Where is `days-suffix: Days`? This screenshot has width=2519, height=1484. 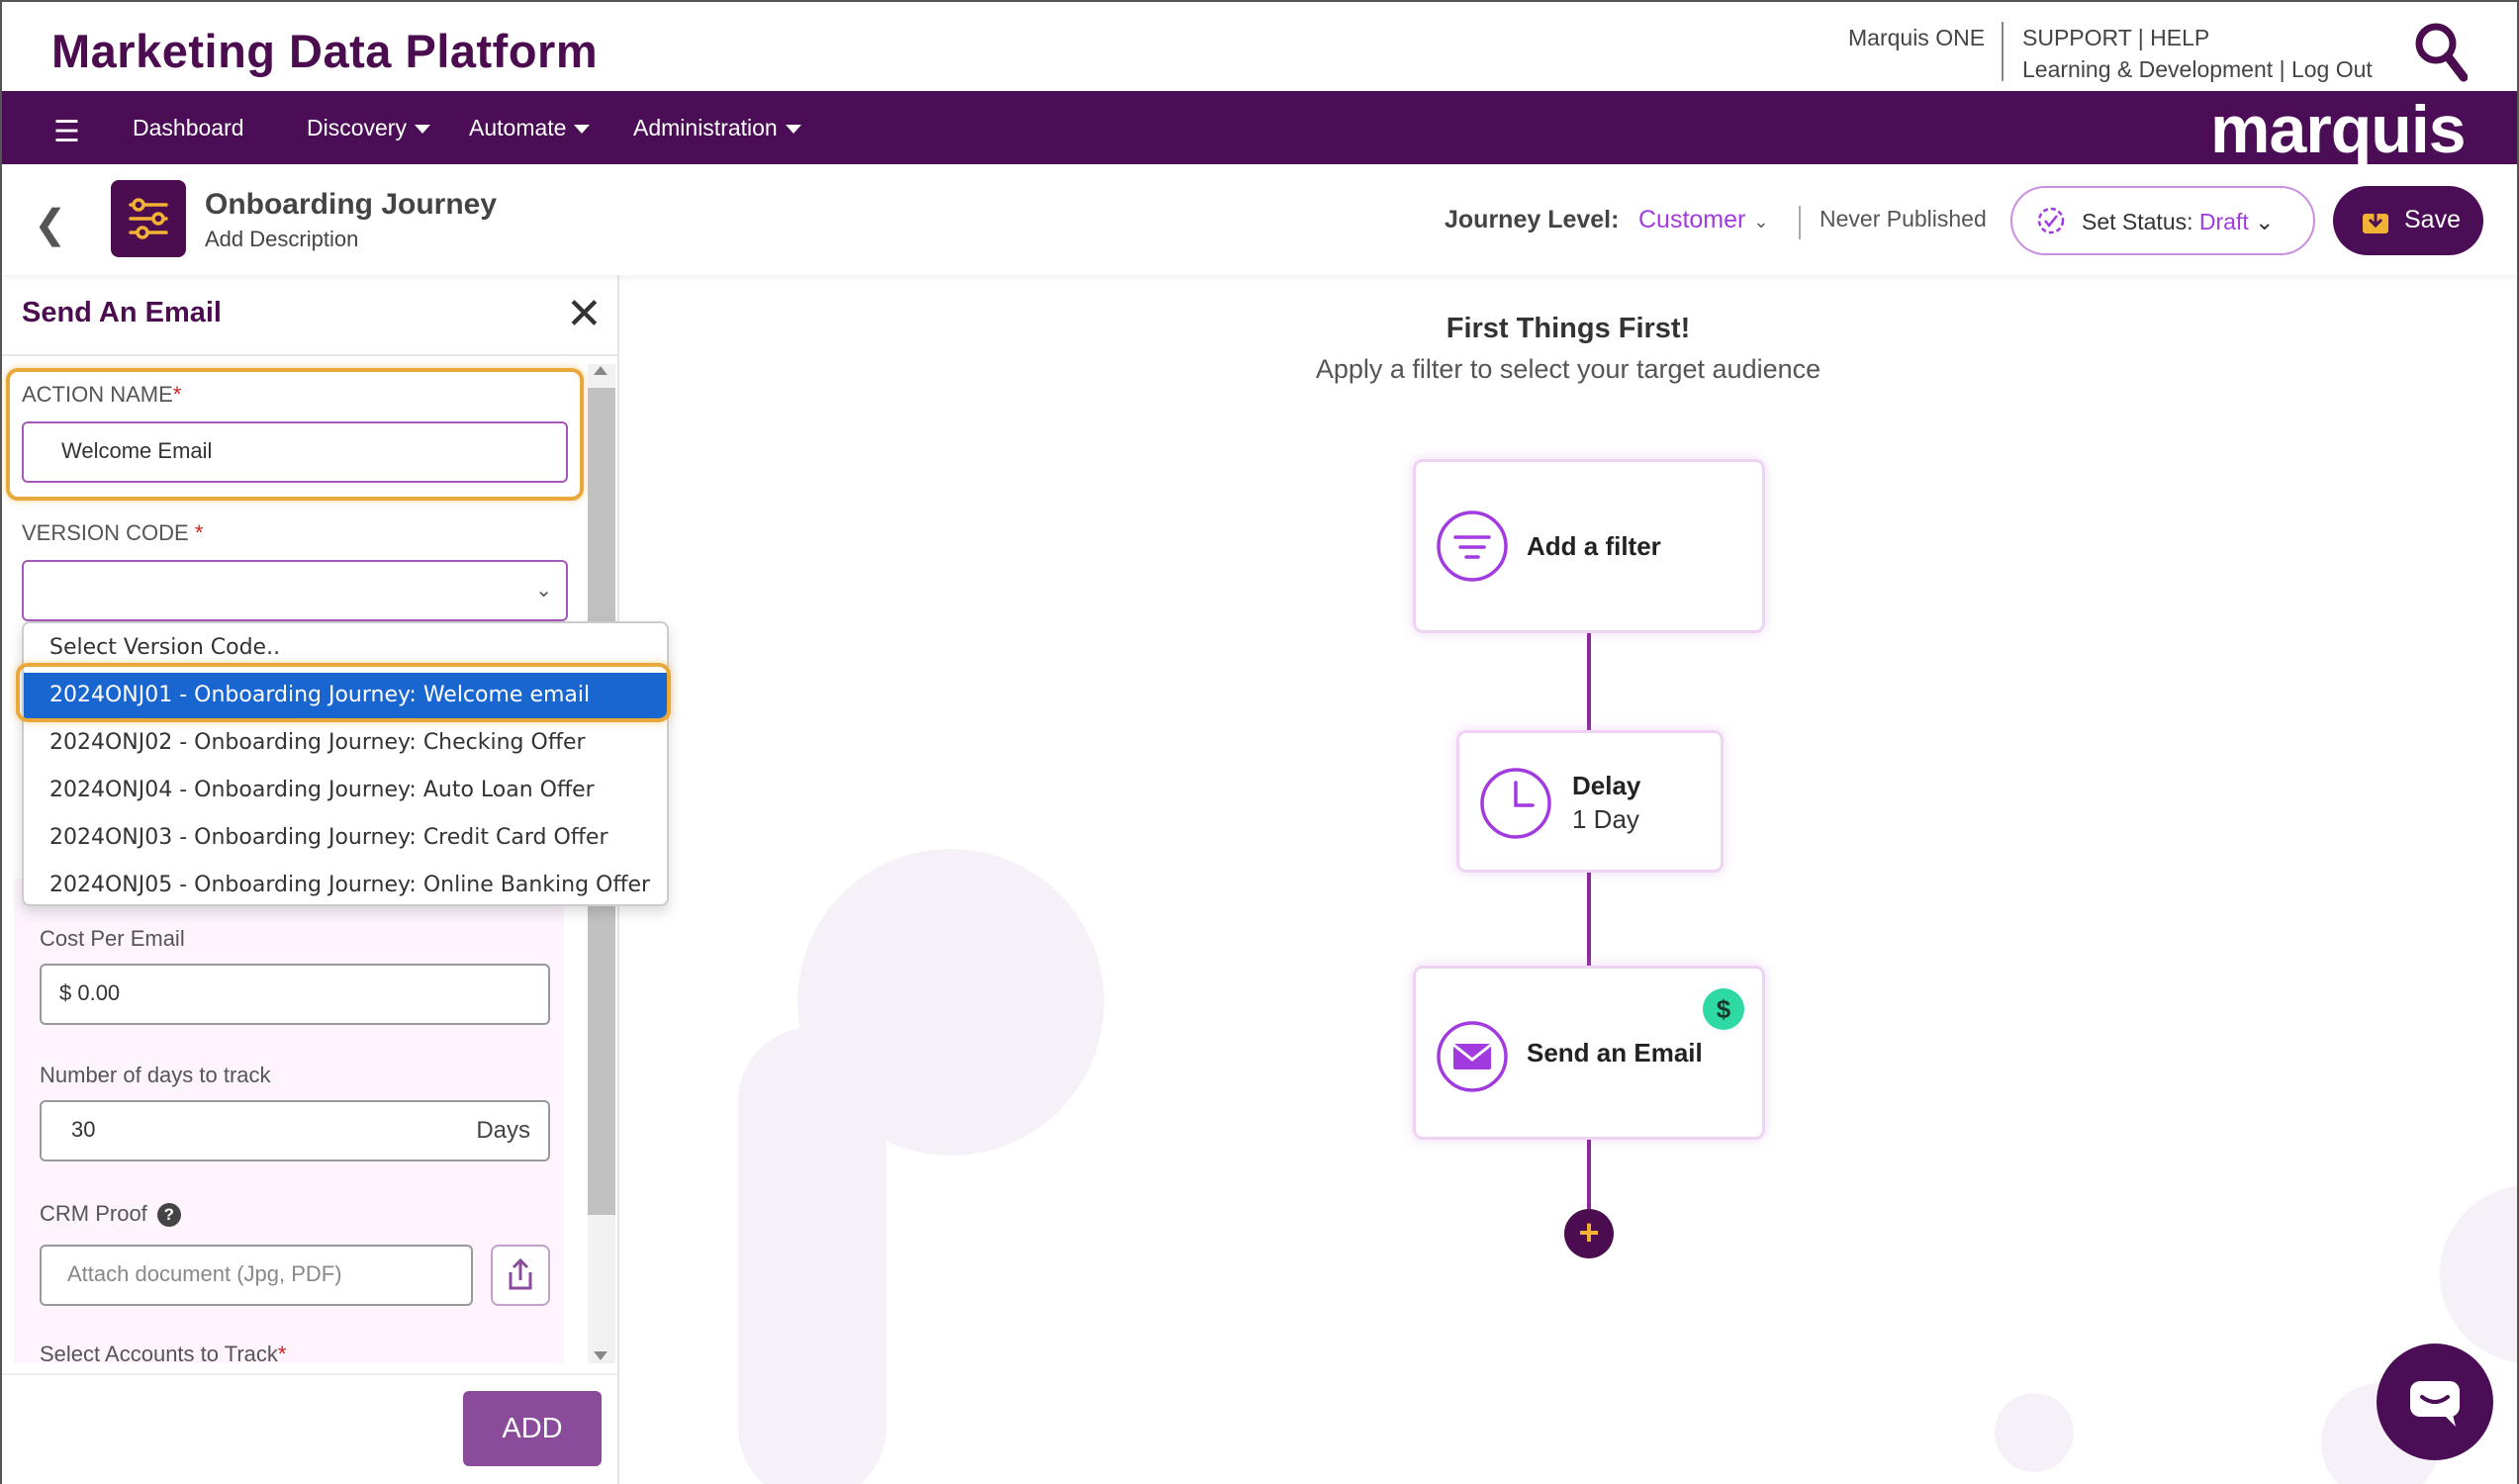
days-suffix: Days is located at coordinates (503, 1130).